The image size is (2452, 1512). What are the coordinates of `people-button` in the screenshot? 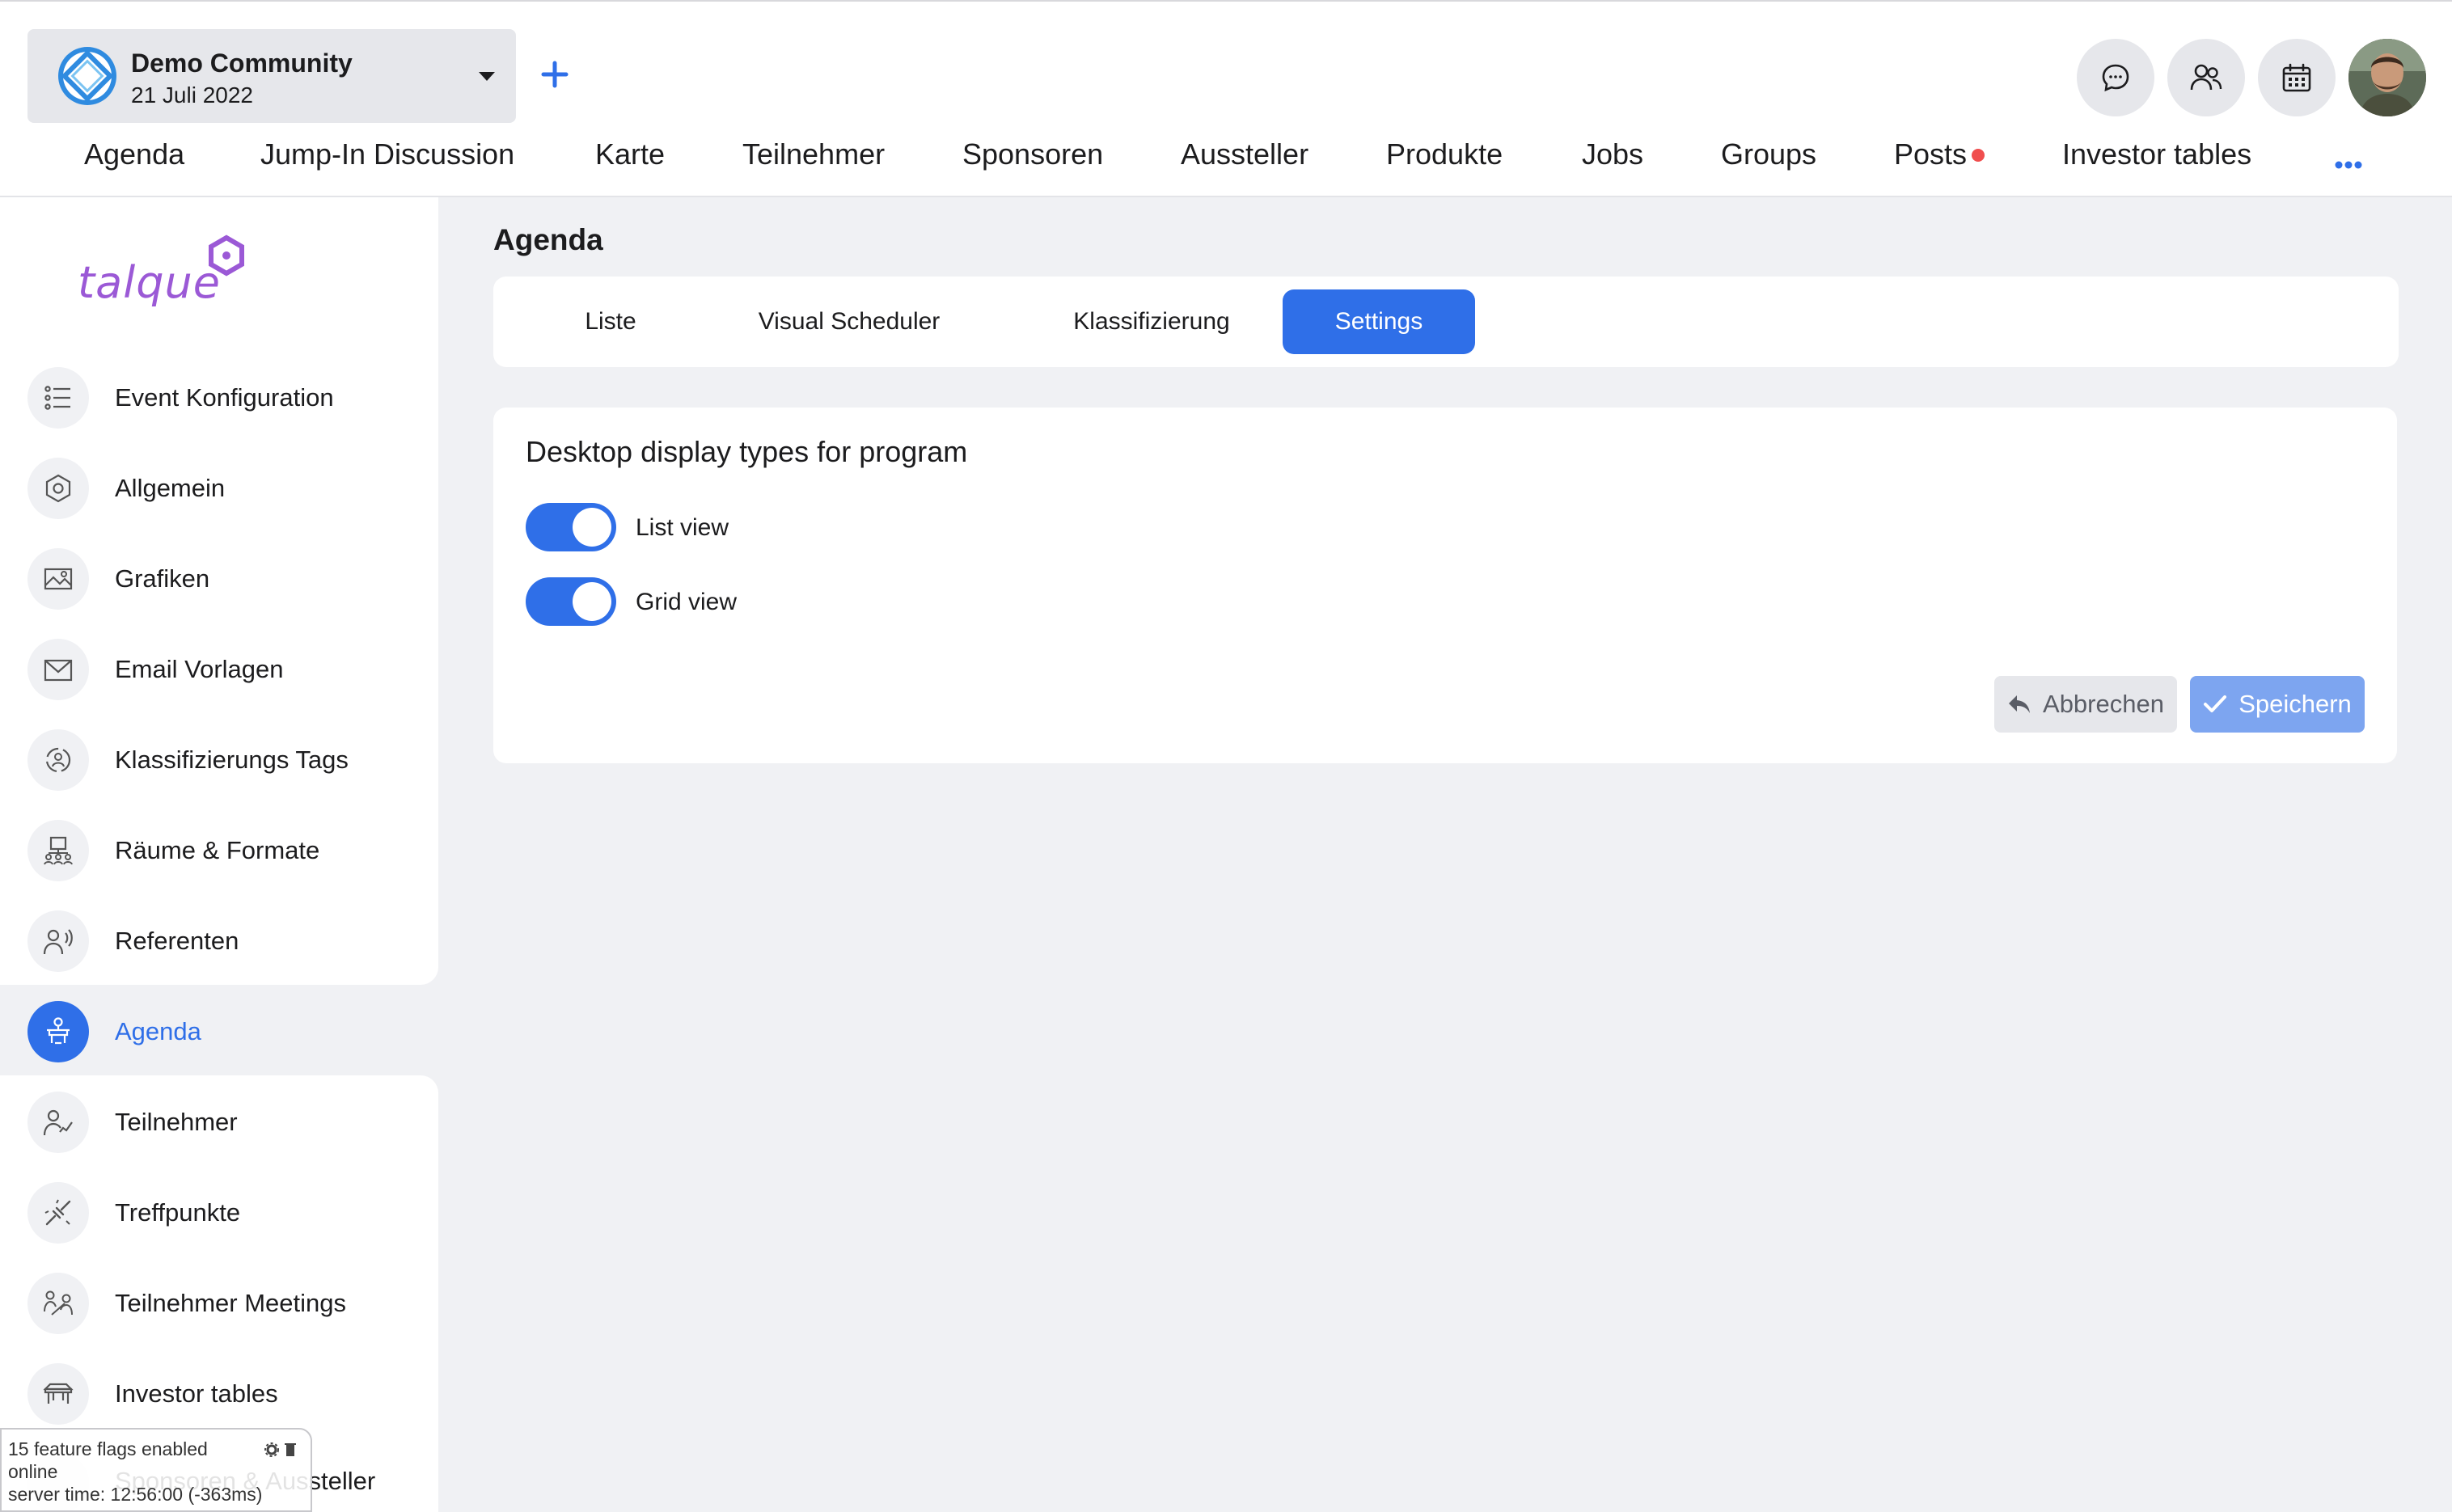 It's located at (2206, 77).